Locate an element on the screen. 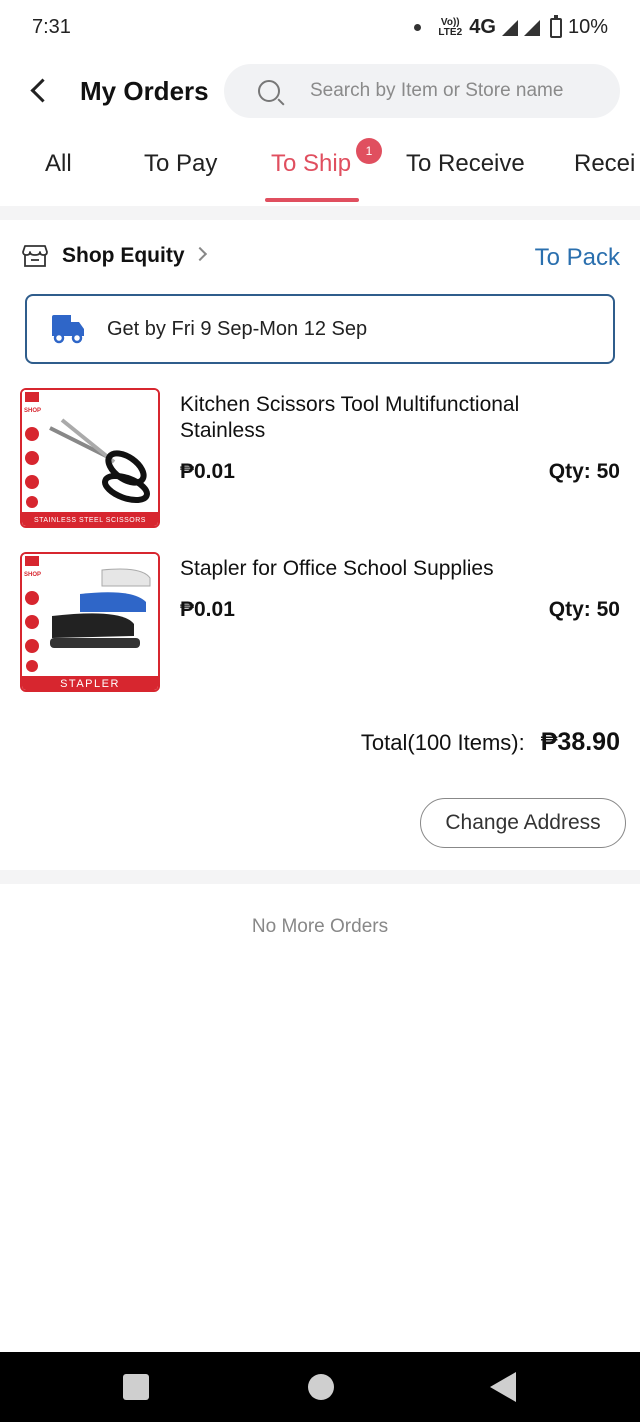 This screenshot has height=1422, width=640. system-nav-bar is located at coordinates (320, 1387).